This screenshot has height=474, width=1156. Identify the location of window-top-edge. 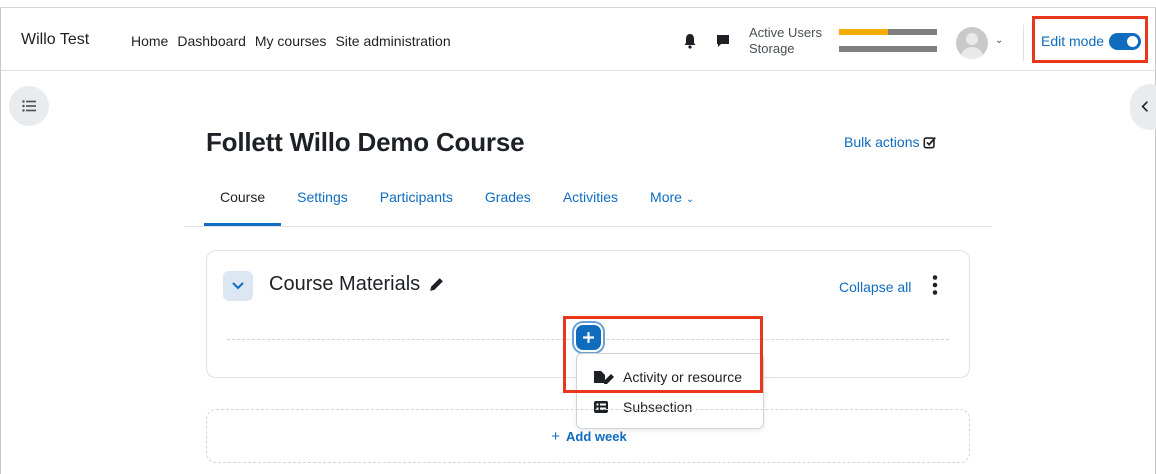
(578, 4).